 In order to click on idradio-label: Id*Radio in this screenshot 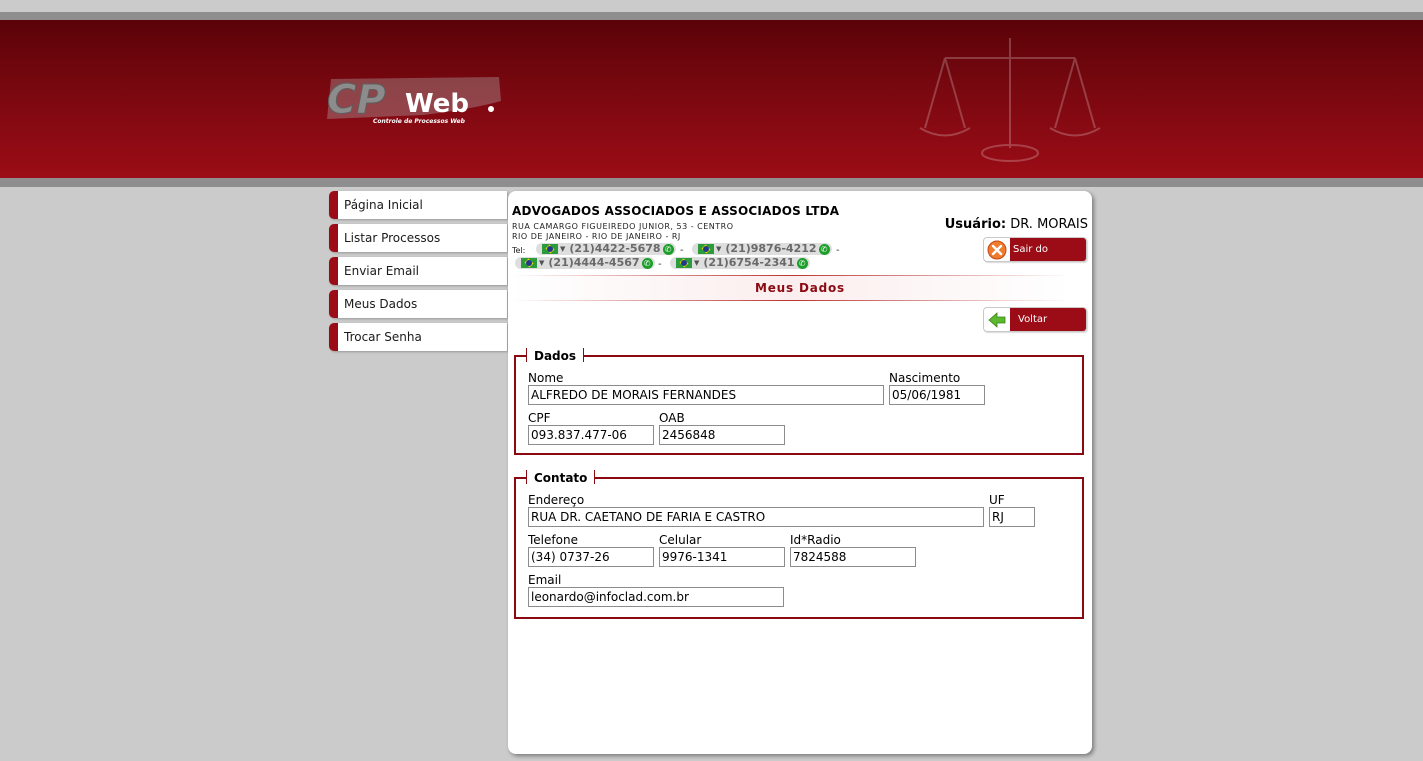, I will do `click(815, 540)`.